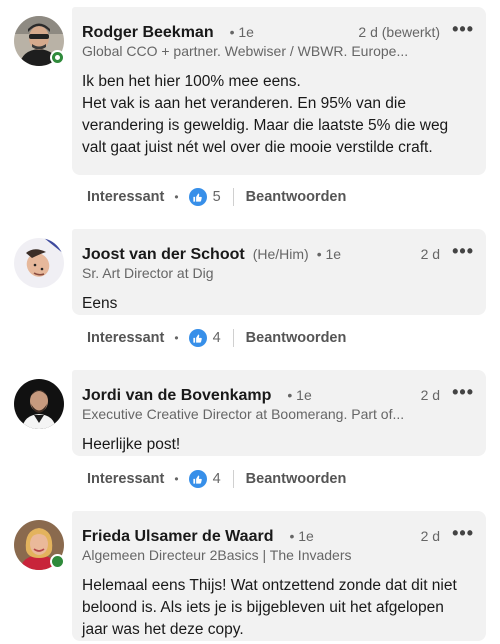 Image resolution: width=500 pixels, height=644 pixels. I want to click on author-pronoun: (He/Him), so click(280, 254).